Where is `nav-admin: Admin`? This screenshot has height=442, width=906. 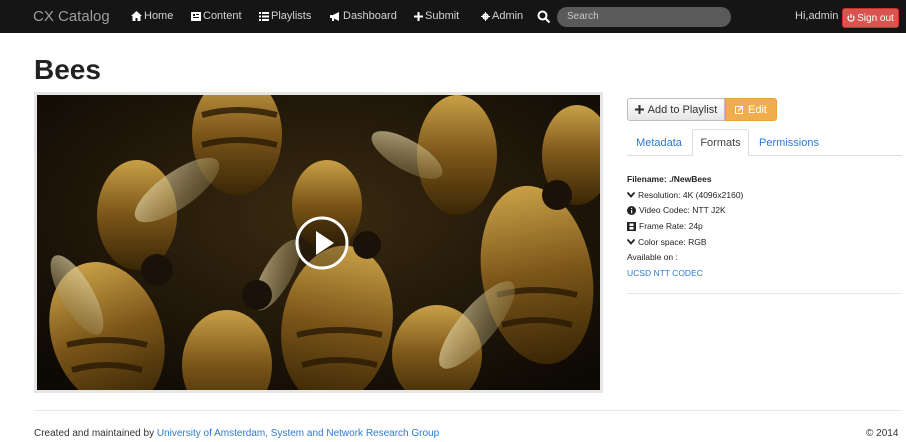 nav-admin: Admin is located at coordinates (502, 16).